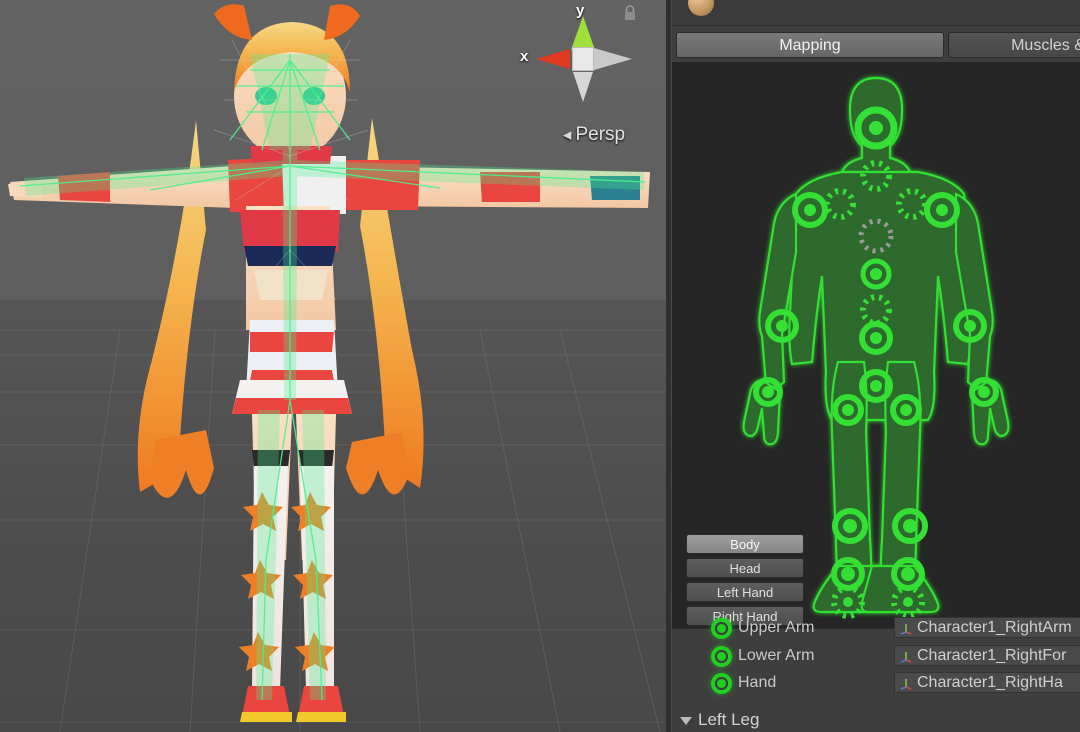 The height and width of the screenshot is (732, 1080). I want to click on bone-object-field: Character1_RightArm, so click(987, 627).